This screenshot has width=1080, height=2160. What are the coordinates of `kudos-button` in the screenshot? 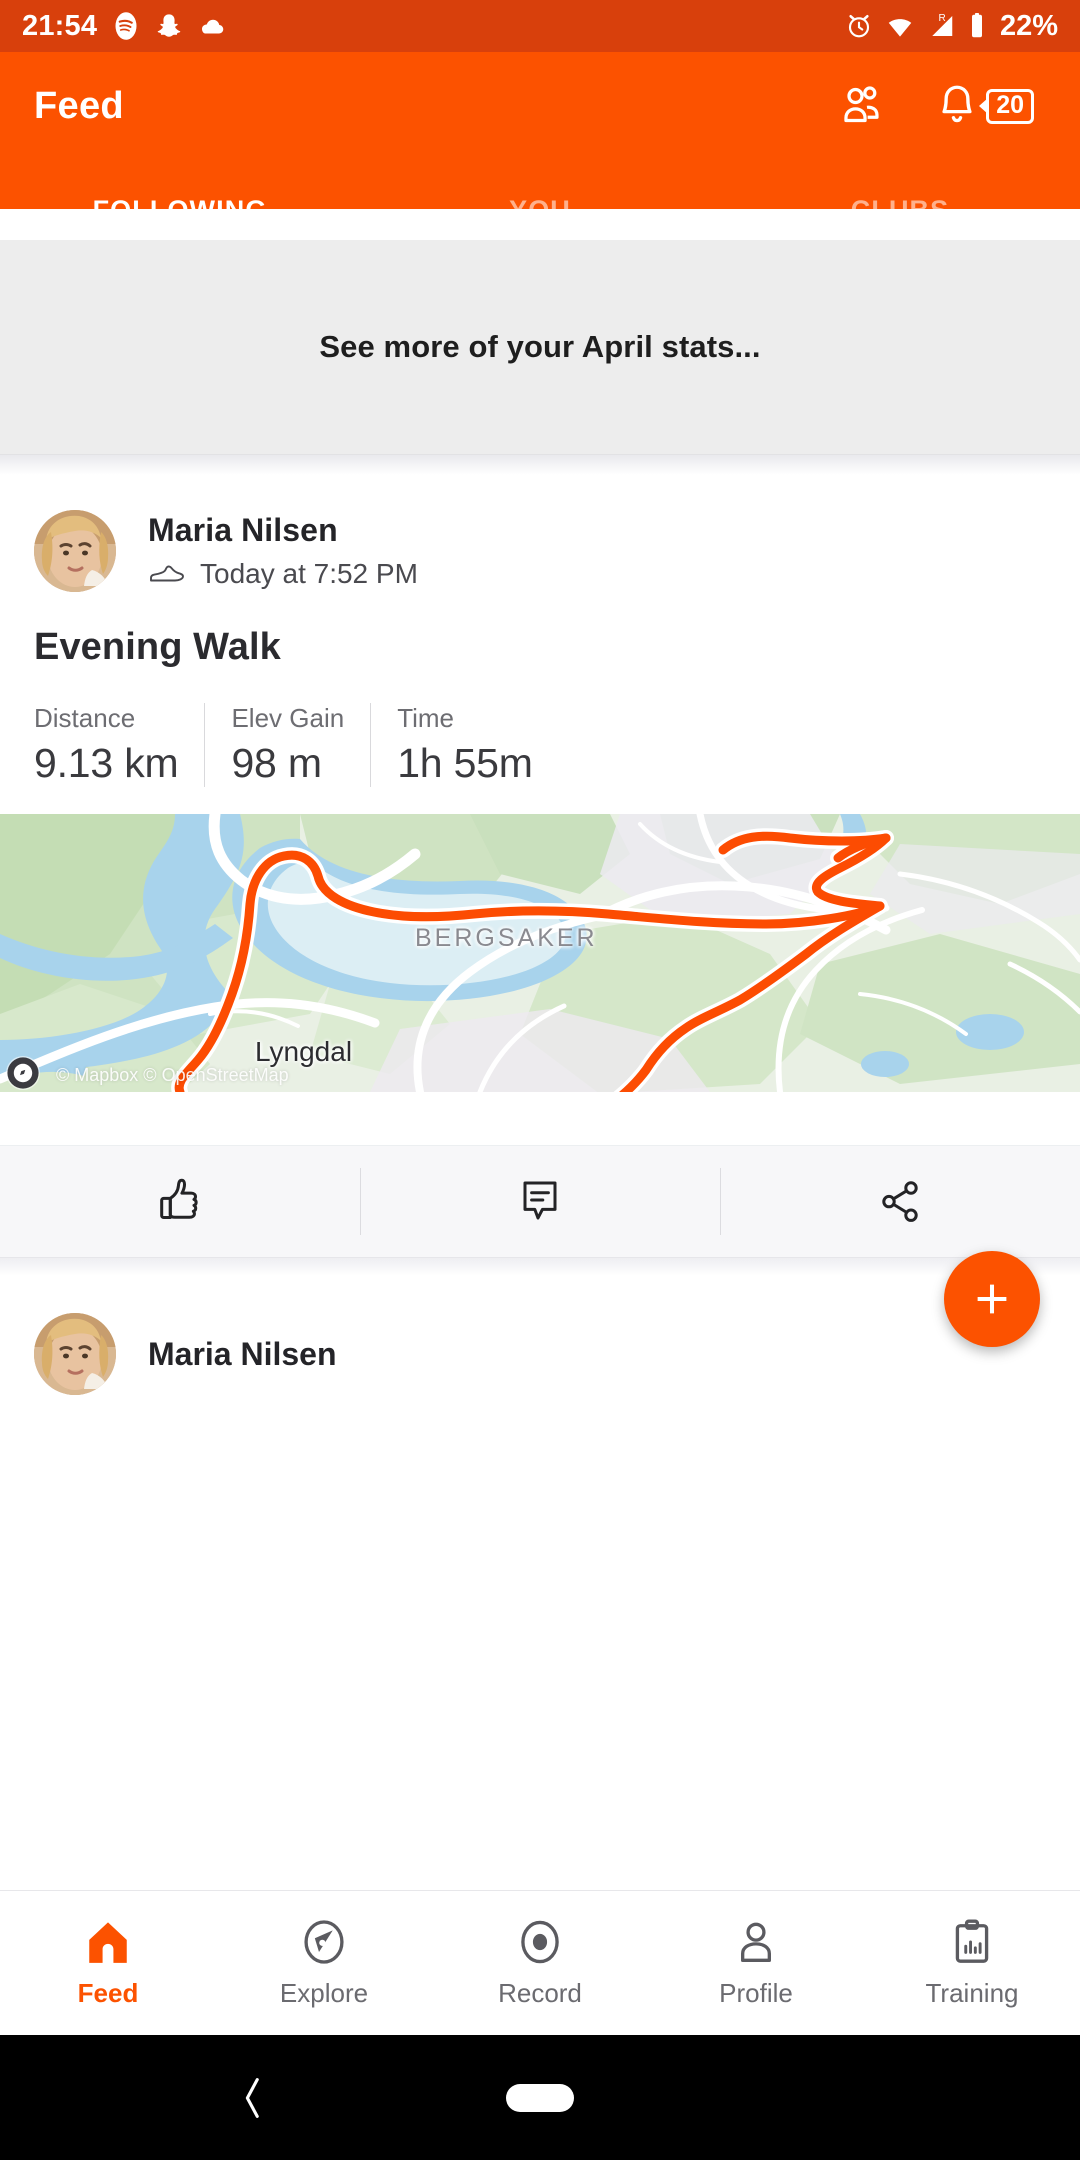 It's located at (180, 1201).